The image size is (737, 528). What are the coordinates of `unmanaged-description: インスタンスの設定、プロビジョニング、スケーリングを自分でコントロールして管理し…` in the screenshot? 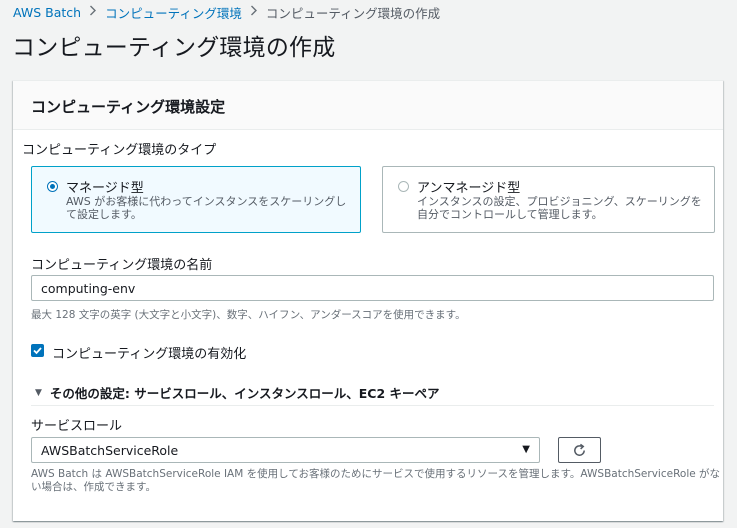 It's located at (559, 208).